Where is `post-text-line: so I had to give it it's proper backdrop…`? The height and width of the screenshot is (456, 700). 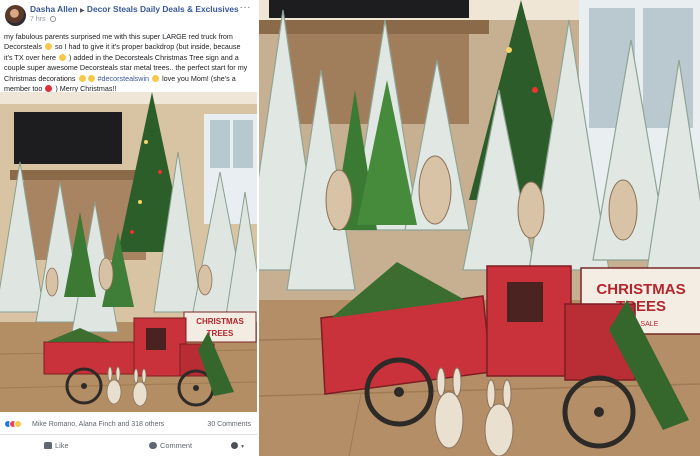 post-text-line: so I had to give it it's proper backdrop… is located at coordinates (147, 47).